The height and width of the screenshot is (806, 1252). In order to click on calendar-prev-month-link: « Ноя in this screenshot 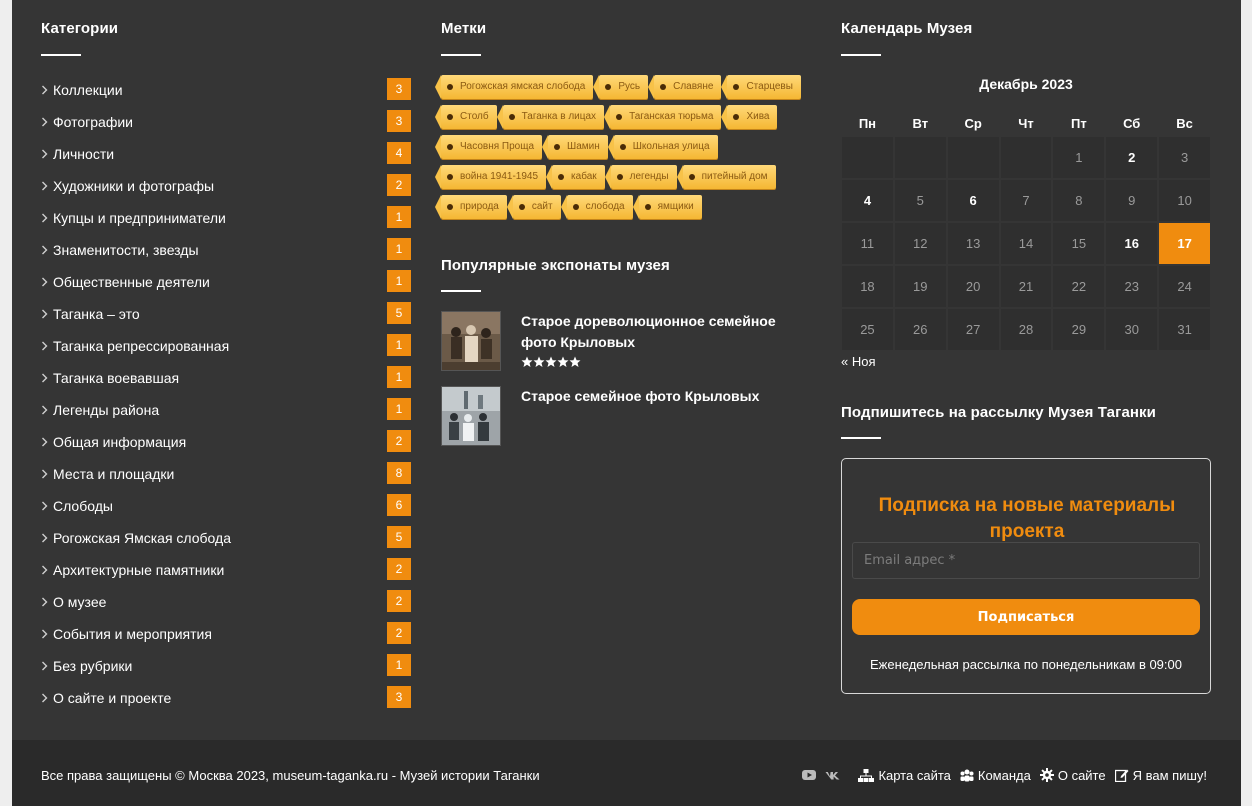, I will do `click(858, 361)`.